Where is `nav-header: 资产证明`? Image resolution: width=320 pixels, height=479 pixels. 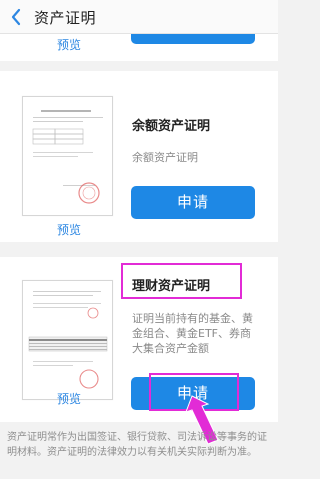
nav-header: 资产证明 is located at coordinates (139, 17).